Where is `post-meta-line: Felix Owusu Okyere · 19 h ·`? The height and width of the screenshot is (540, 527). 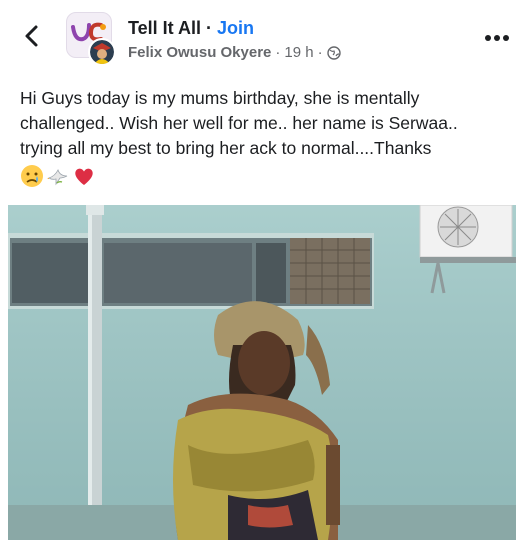
post-meta-line: Felix Owusu Okyere · 19 h · is located at coordinates (234, 52).